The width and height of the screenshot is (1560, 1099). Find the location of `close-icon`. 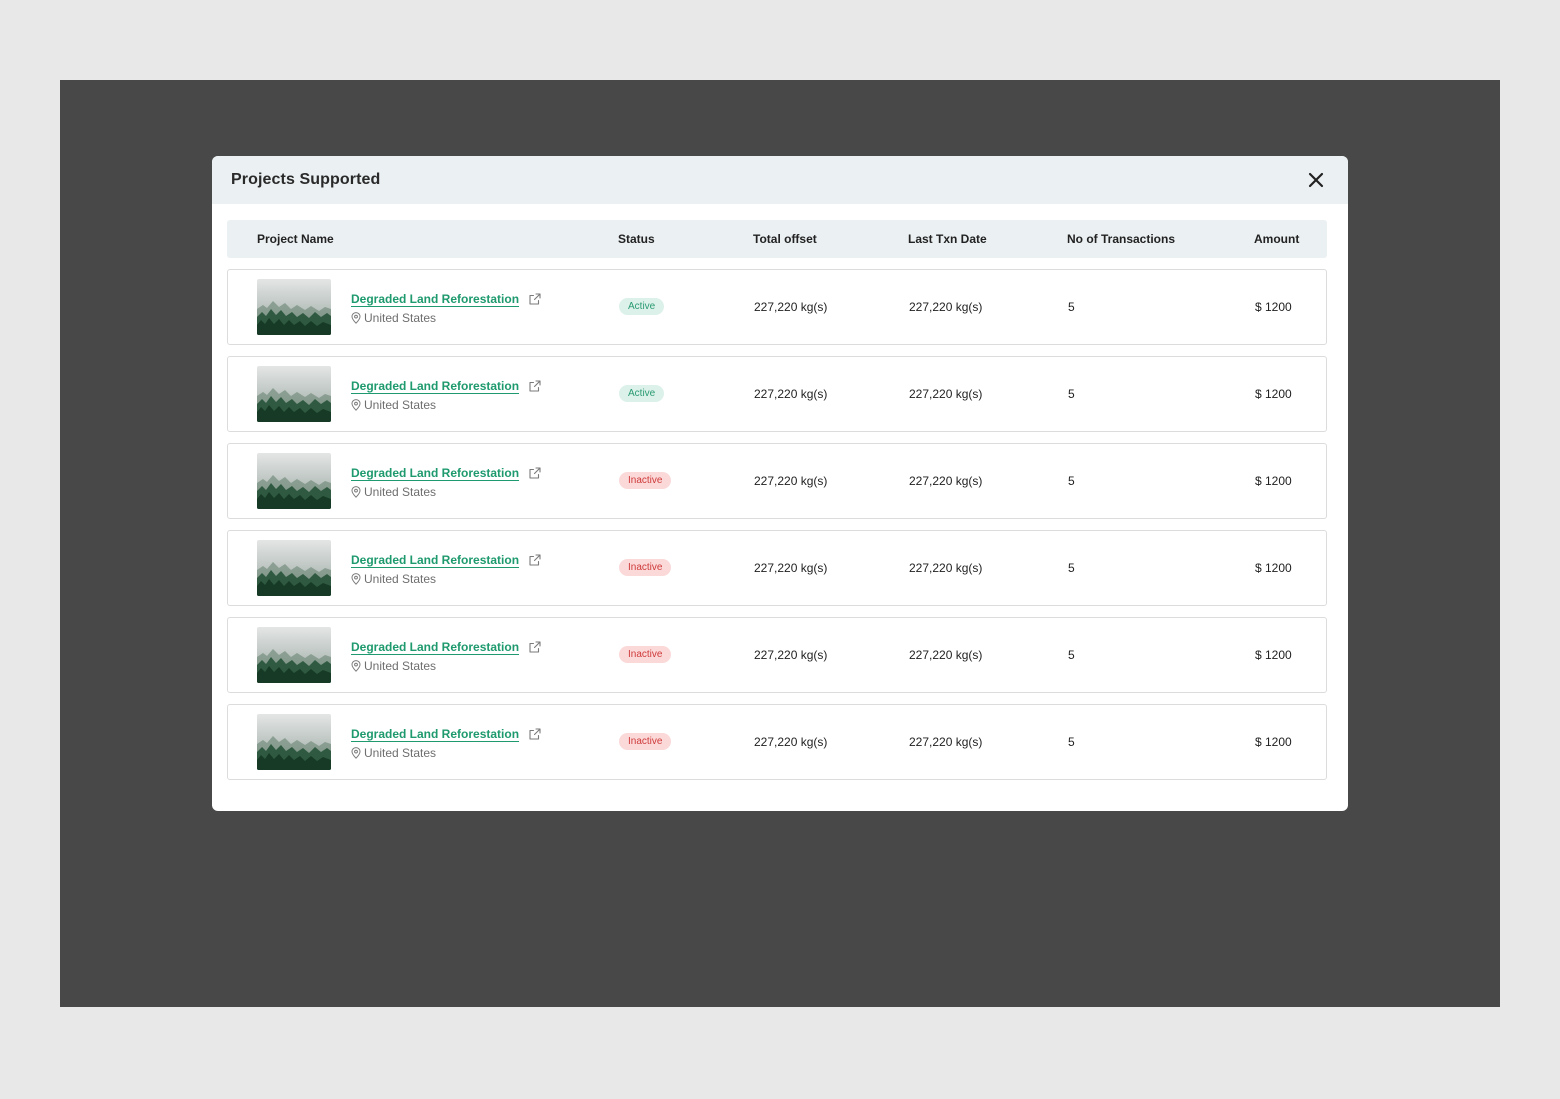

close-icon is located at coordinates (1316, 180).